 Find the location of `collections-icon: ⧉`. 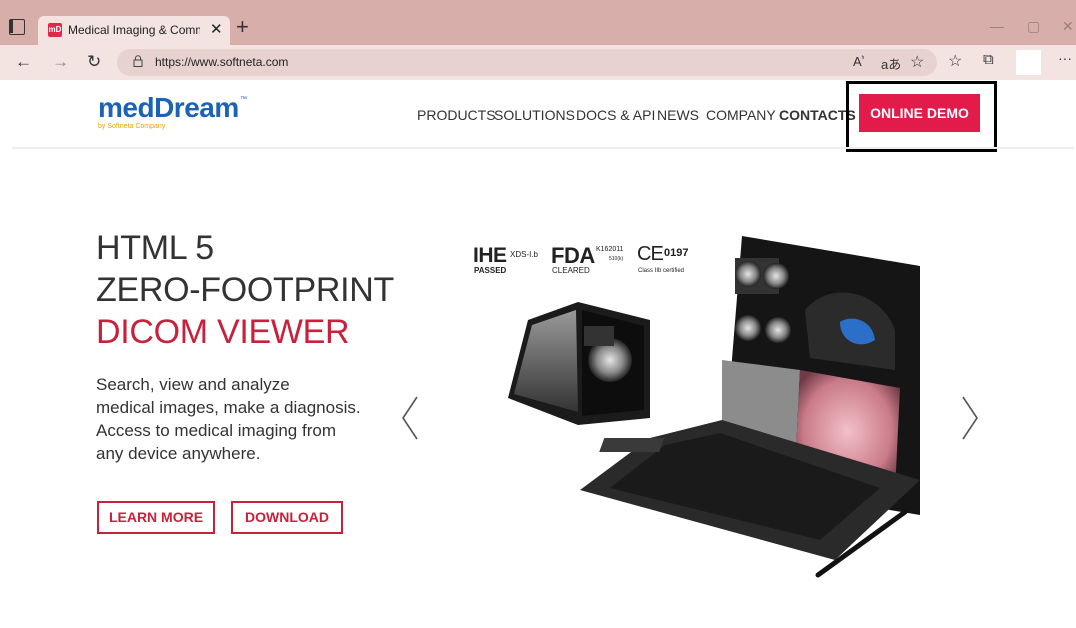

collections-icon: ⧉ is located at coordinates (988, 59).